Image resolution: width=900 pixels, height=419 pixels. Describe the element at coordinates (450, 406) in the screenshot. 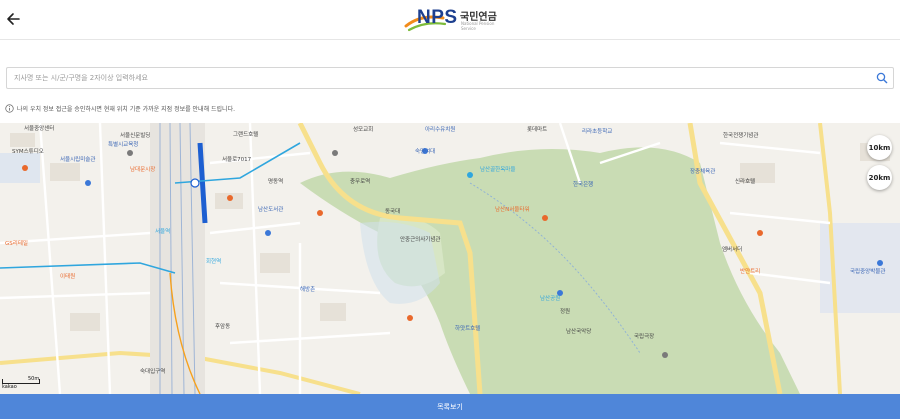

I see `view-list-button: 목록보기` at that location.